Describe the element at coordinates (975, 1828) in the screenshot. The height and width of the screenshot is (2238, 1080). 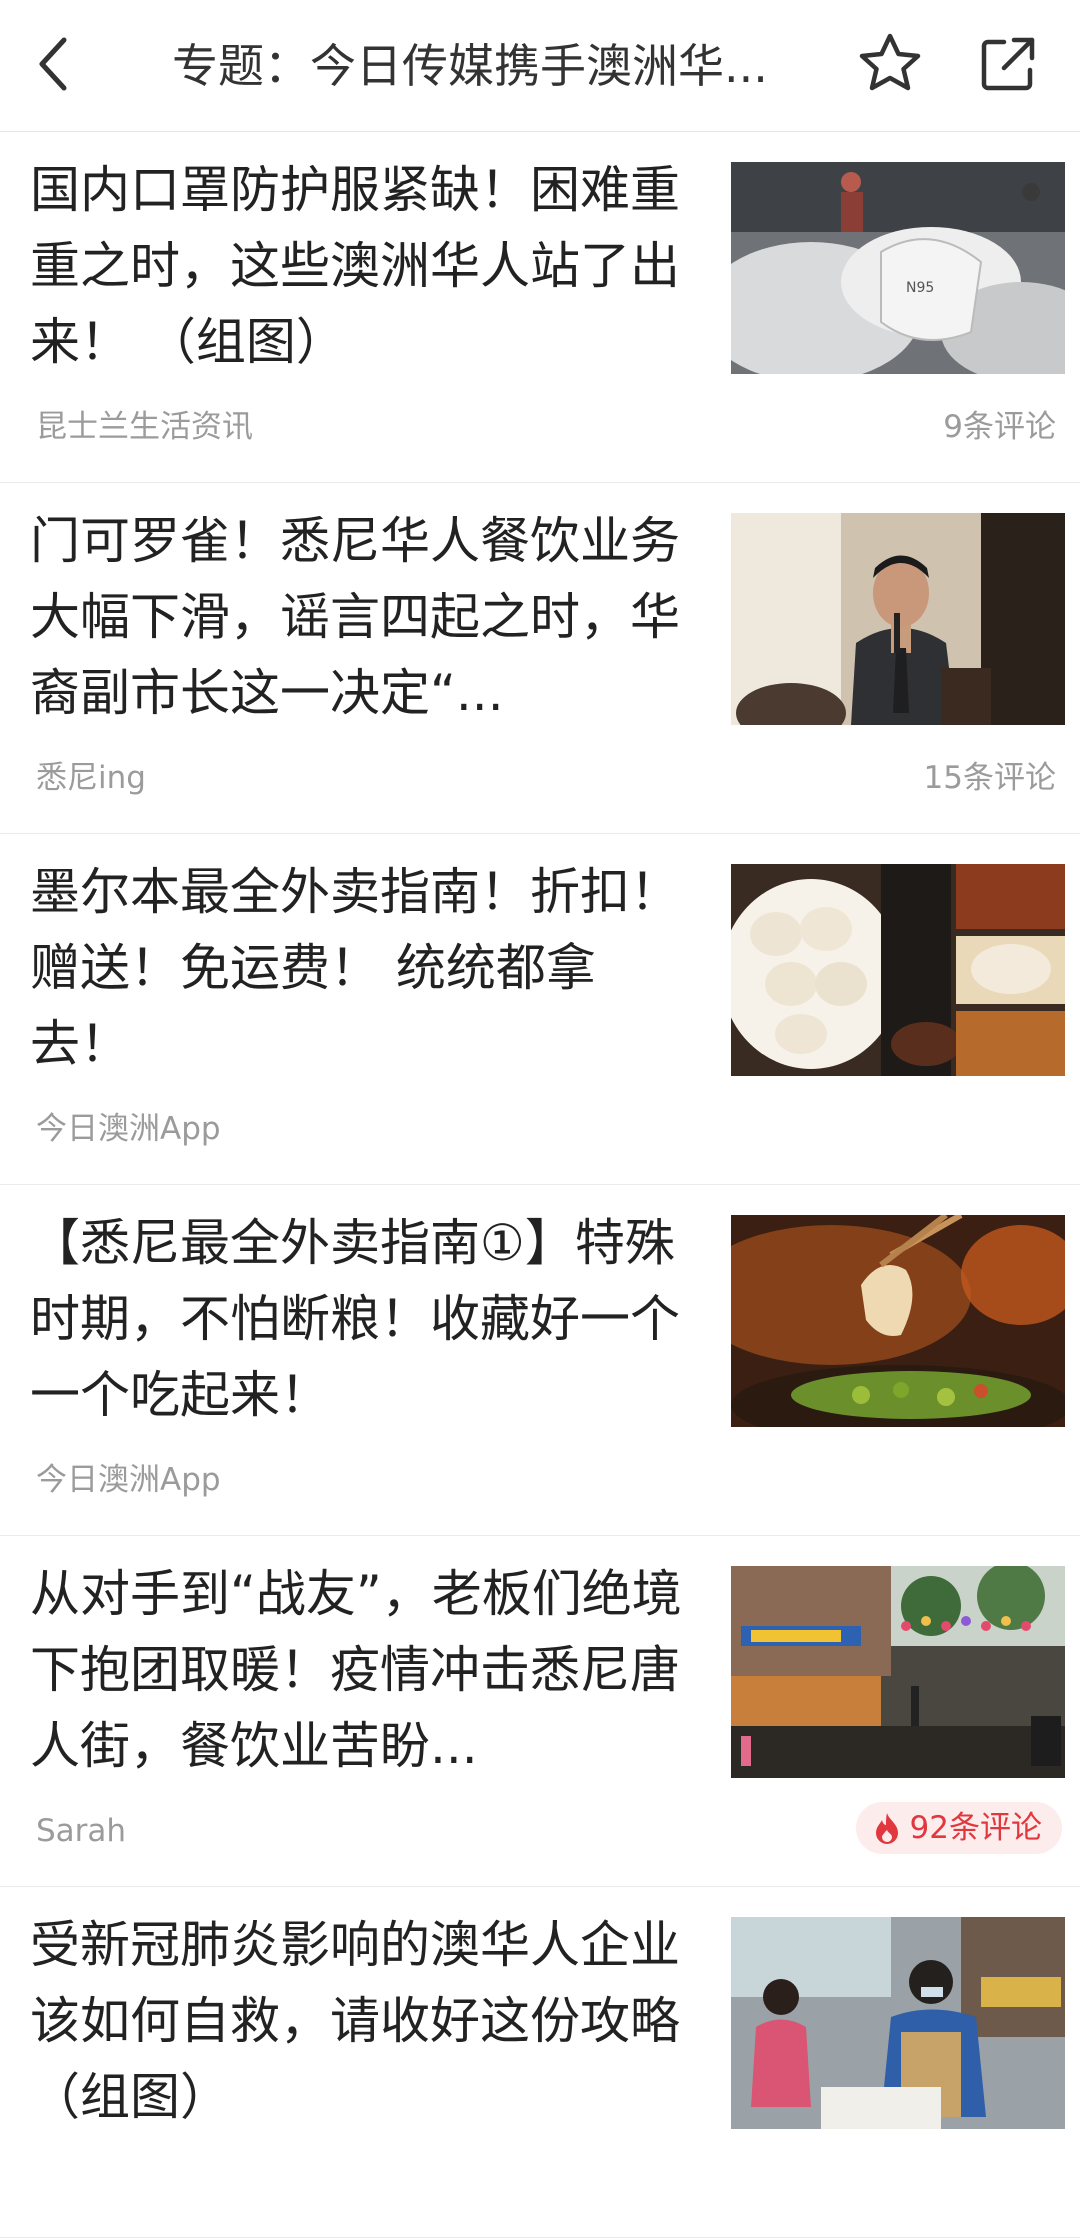
I see `comment-count: 92条评论` at that location.